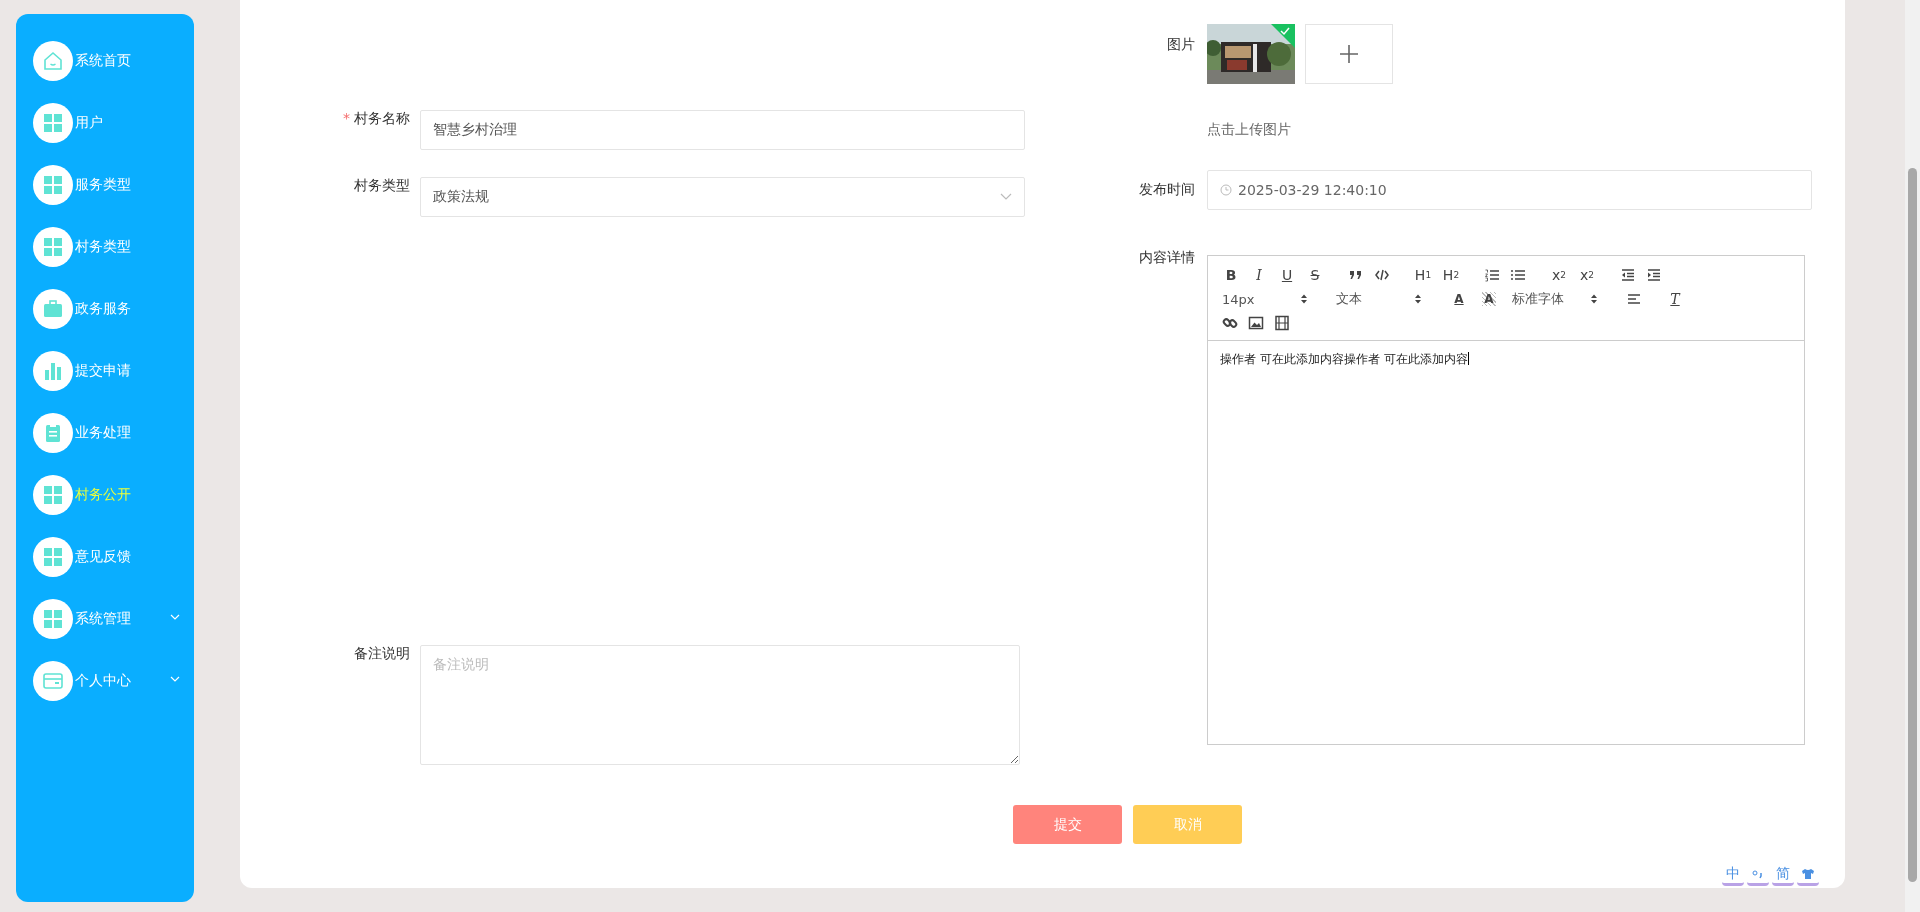 The height and width of the screenshot is (912, 1920). What do you see at coordinates (1256, 323) in the screenshot?
I see `image-icon` at bounding box center [1256, 323].